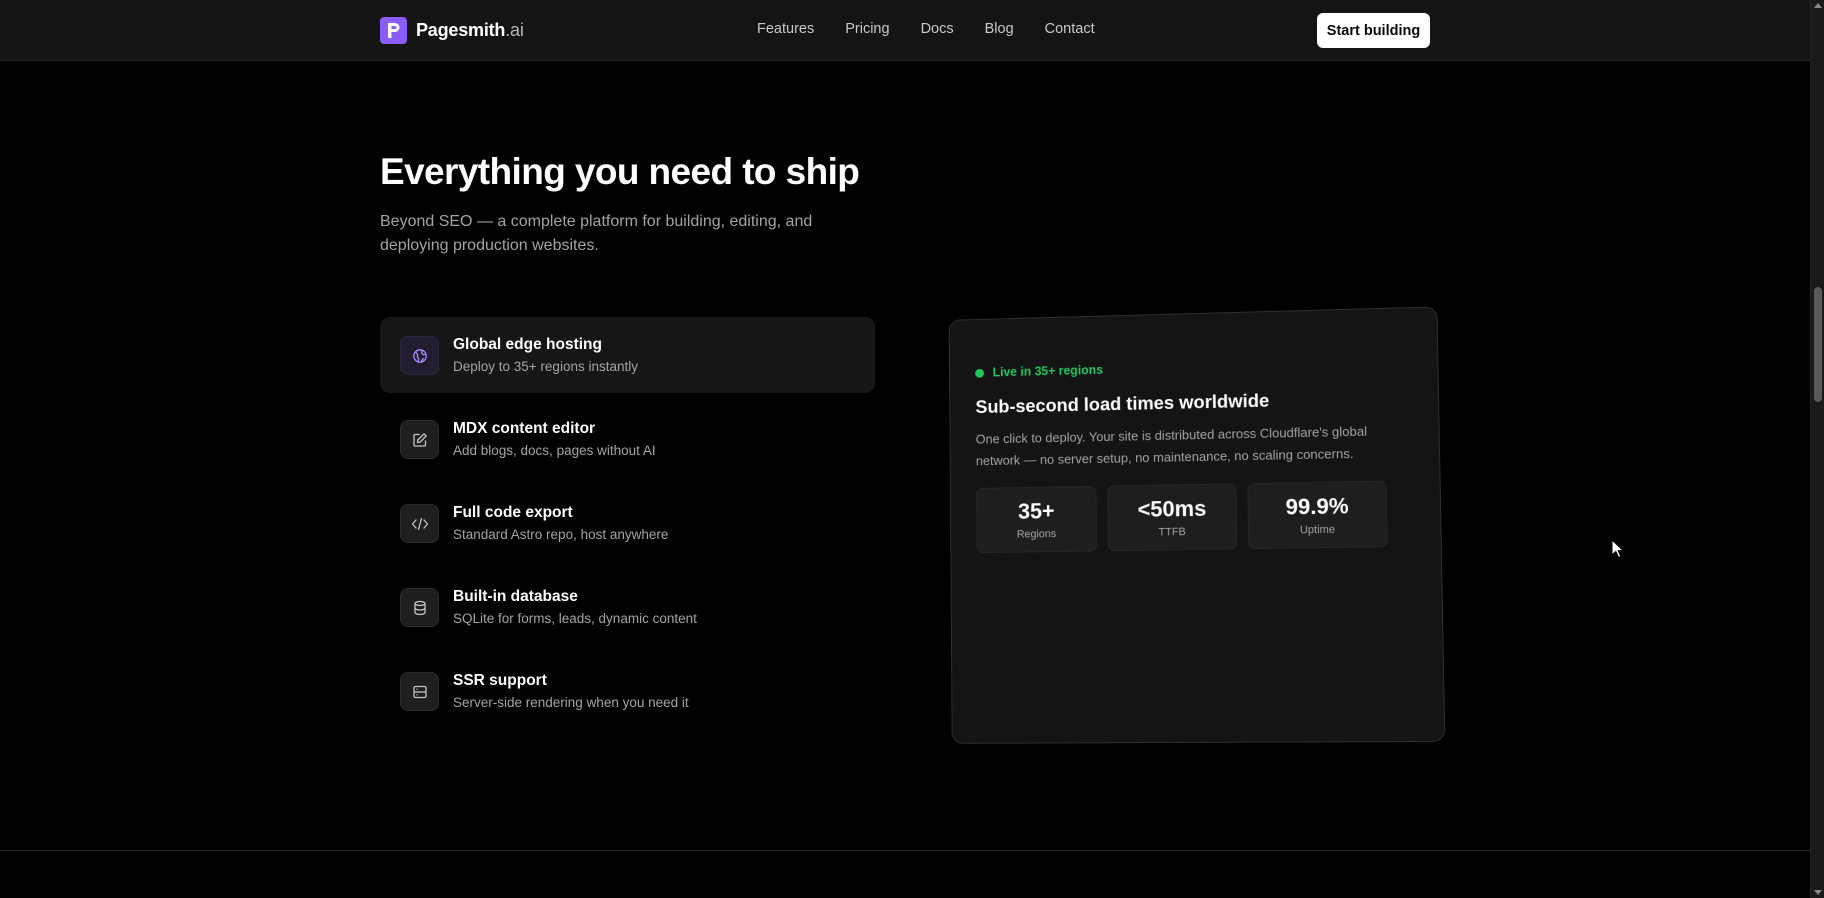 The width and height of the screenshot is (1824, 898). I want to click on nav-link-pricing: Pricing, so click(867, 29).